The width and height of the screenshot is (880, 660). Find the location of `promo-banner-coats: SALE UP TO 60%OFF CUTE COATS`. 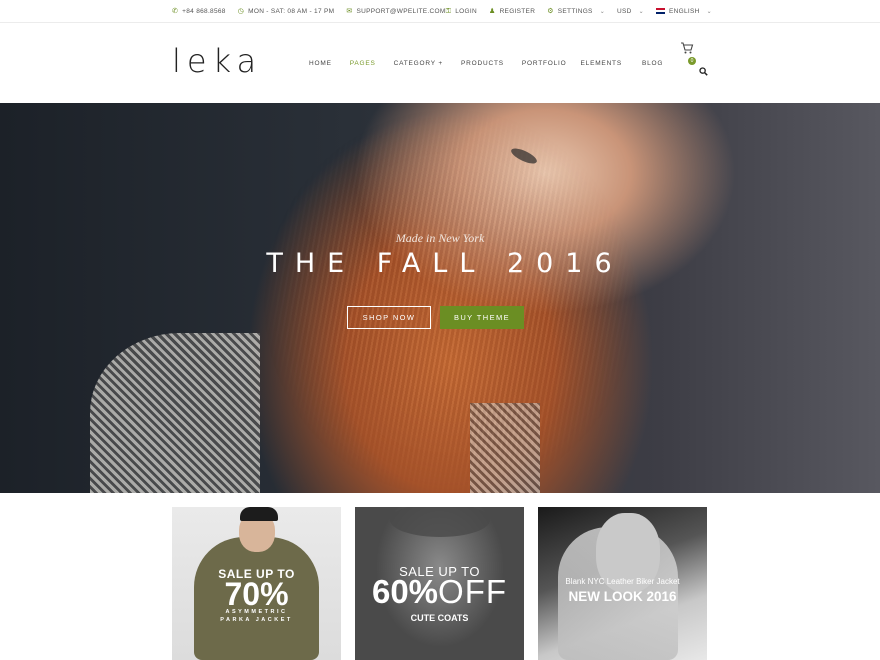

promo-banner-coats: SALE UP TO 60%OFF CUTE COATS is located at coordinates (439, 583).